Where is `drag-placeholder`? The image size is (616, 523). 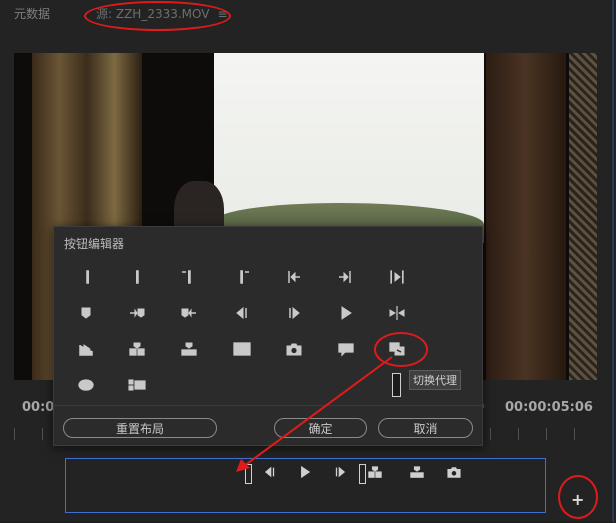
drag-placeholder is located at coordinates (396, 385).